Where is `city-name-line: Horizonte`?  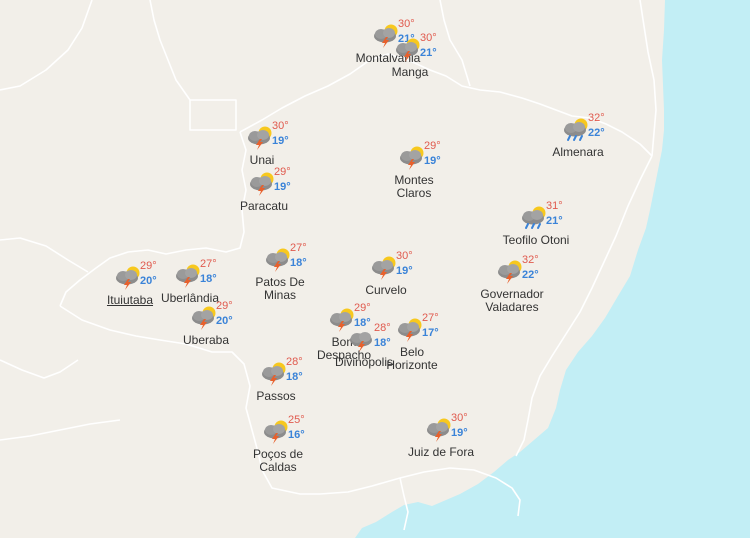 city-name-line: Horizonte is located at coordinates (412, 365).